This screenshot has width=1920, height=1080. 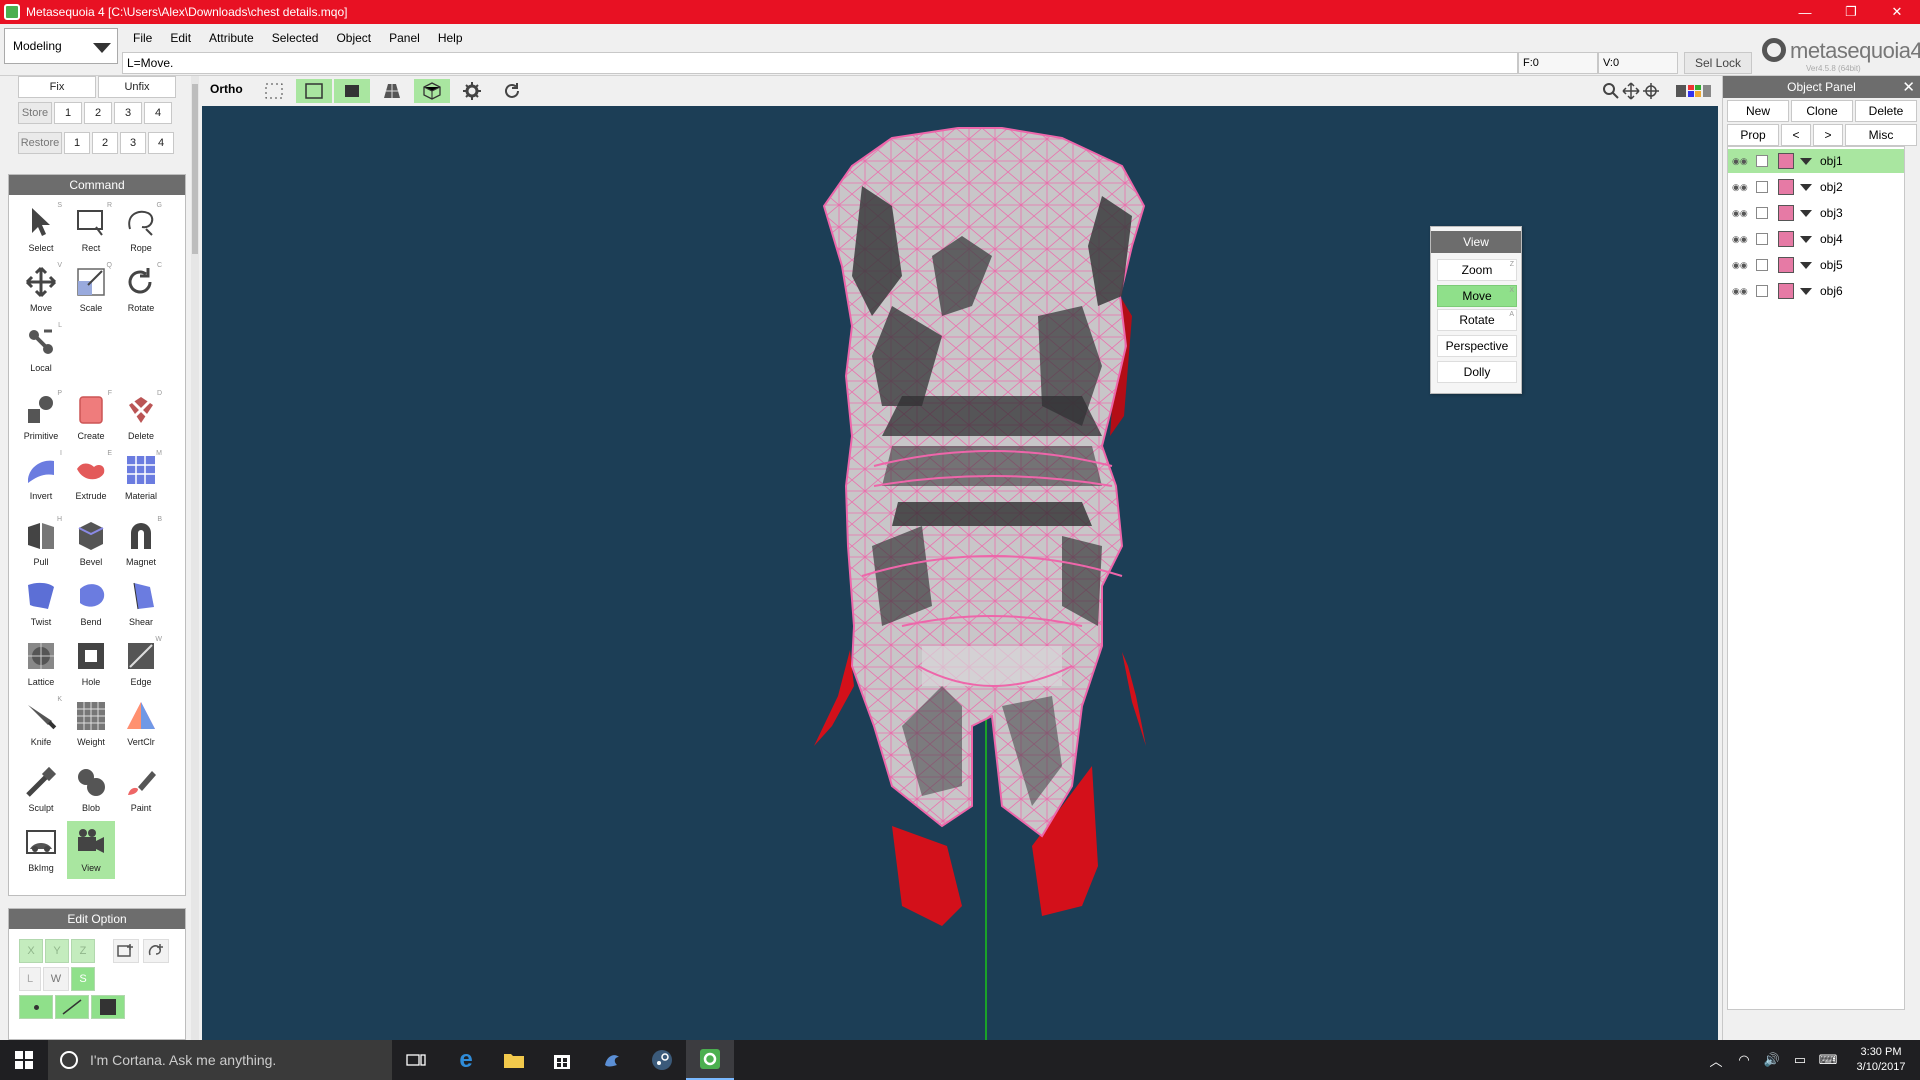 What do you see at coordinates (1800, 1060) in the screenshot?
I see `notifications-icon: ▭` at bounding box center [1800, 1060].